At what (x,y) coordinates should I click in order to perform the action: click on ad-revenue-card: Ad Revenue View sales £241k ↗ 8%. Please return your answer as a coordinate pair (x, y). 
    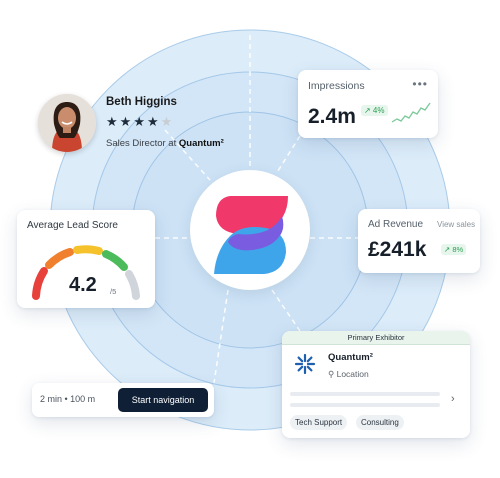
    Looking at the image, I should click on (419, 241).